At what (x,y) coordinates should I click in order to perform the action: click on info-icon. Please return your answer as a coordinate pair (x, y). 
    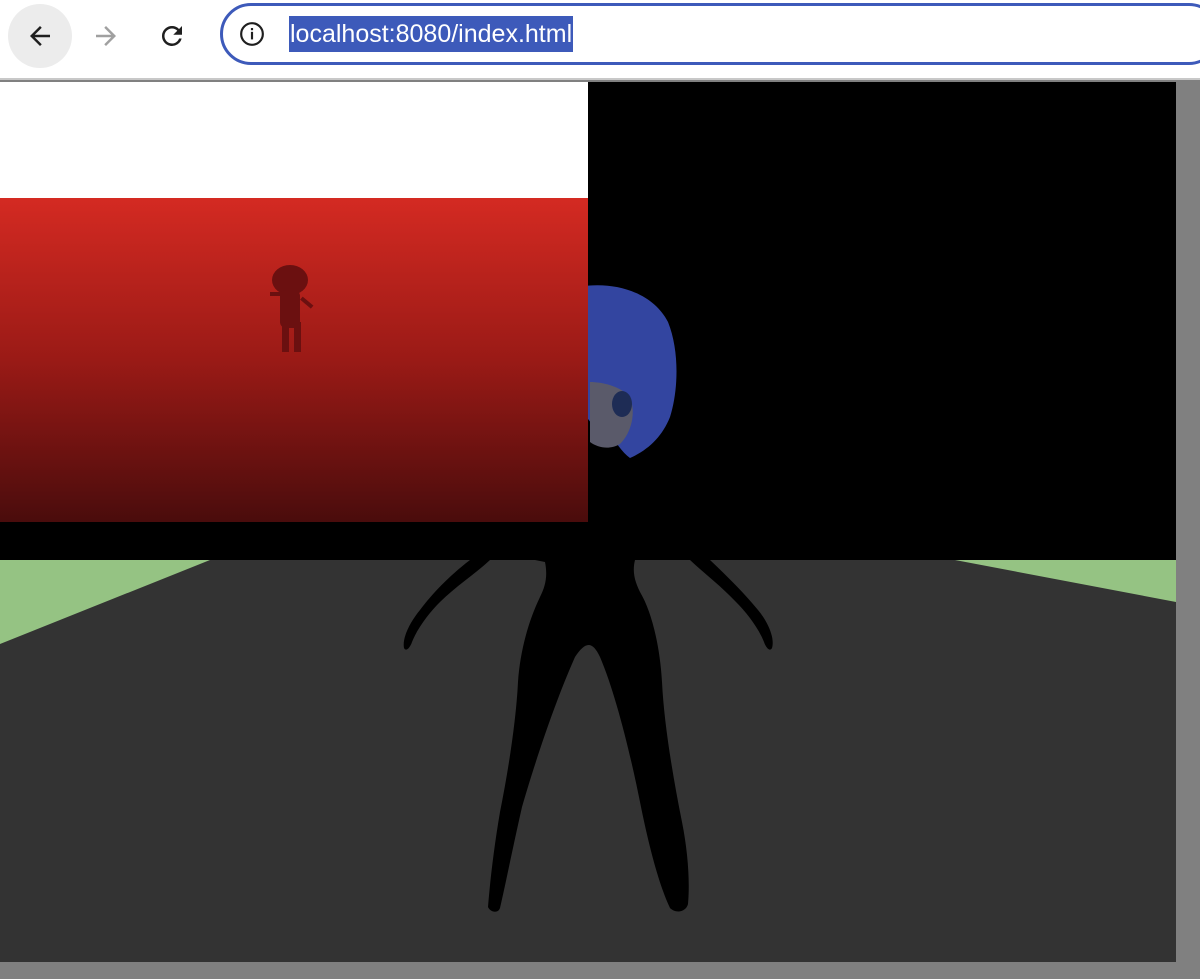
    Looking at the image, I should click on (252, 34).